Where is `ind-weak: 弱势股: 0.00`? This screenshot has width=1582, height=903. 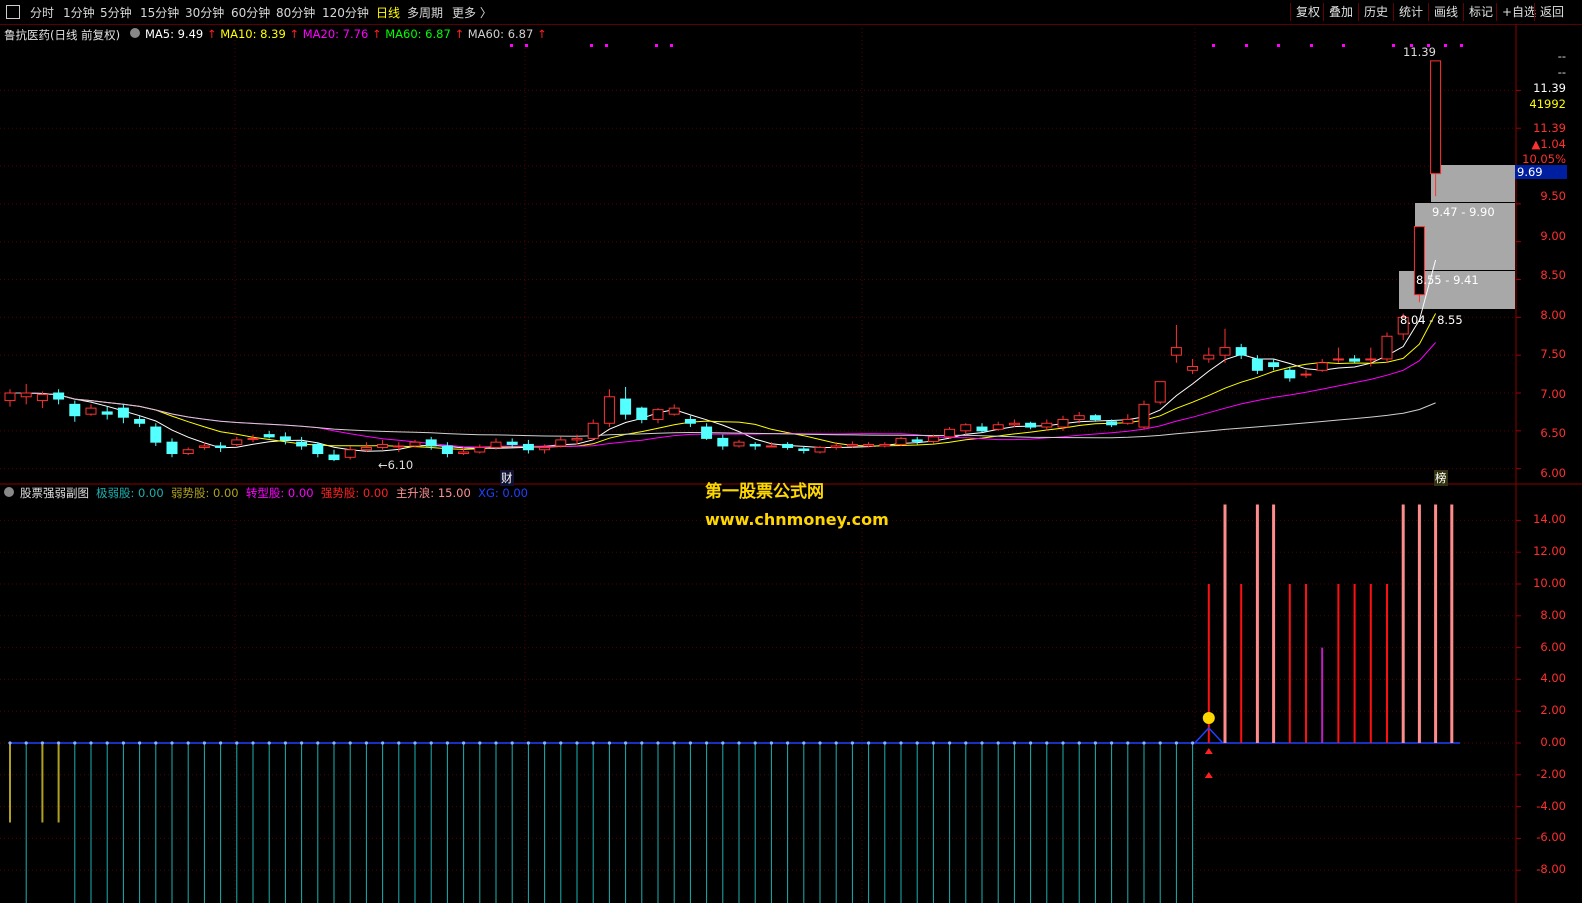 ind-weak: 弱势股: 0.00 is located at coordinates (204, 493).